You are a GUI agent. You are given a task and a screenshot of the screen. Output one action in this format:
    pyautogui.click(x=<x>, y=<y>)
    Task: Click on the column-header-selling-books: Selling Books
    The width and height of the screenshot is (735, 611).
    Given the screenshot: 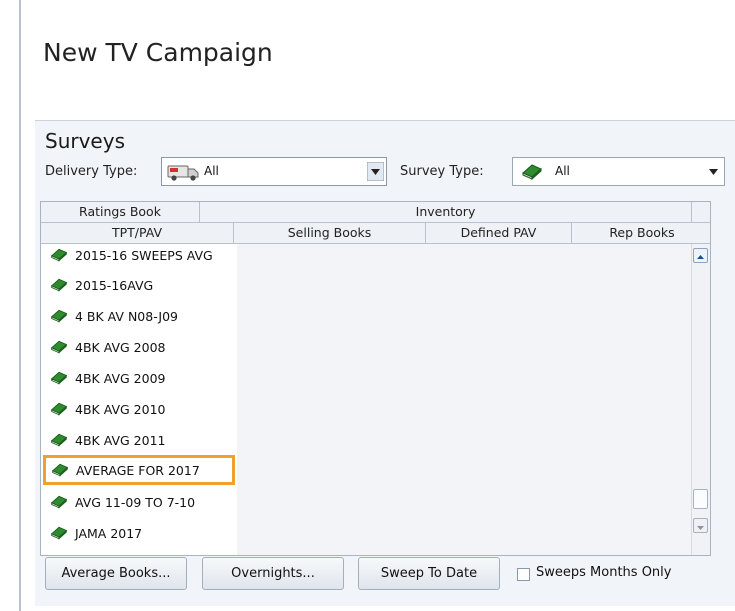 What is the action you would take?
    pyautogui.click(x=330, y=233)
    